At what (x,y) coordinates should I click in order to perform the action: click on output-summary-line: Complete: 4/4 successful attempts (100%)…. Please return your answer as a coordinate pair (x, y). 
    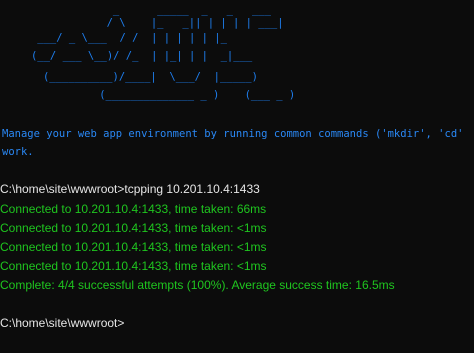
    Looking at the image, I should click on (197, 285).